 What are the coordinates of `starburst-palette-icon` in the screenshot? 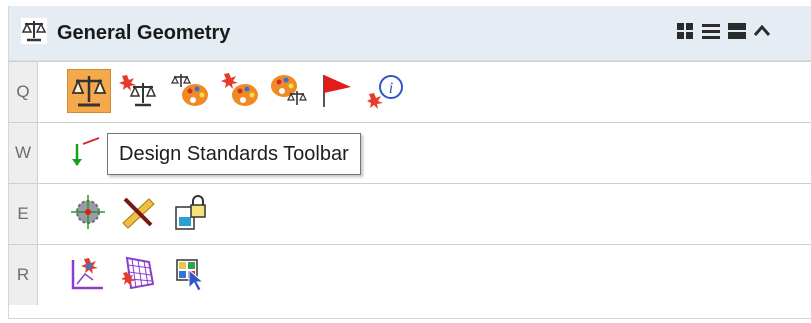 It's located at (239, 89).